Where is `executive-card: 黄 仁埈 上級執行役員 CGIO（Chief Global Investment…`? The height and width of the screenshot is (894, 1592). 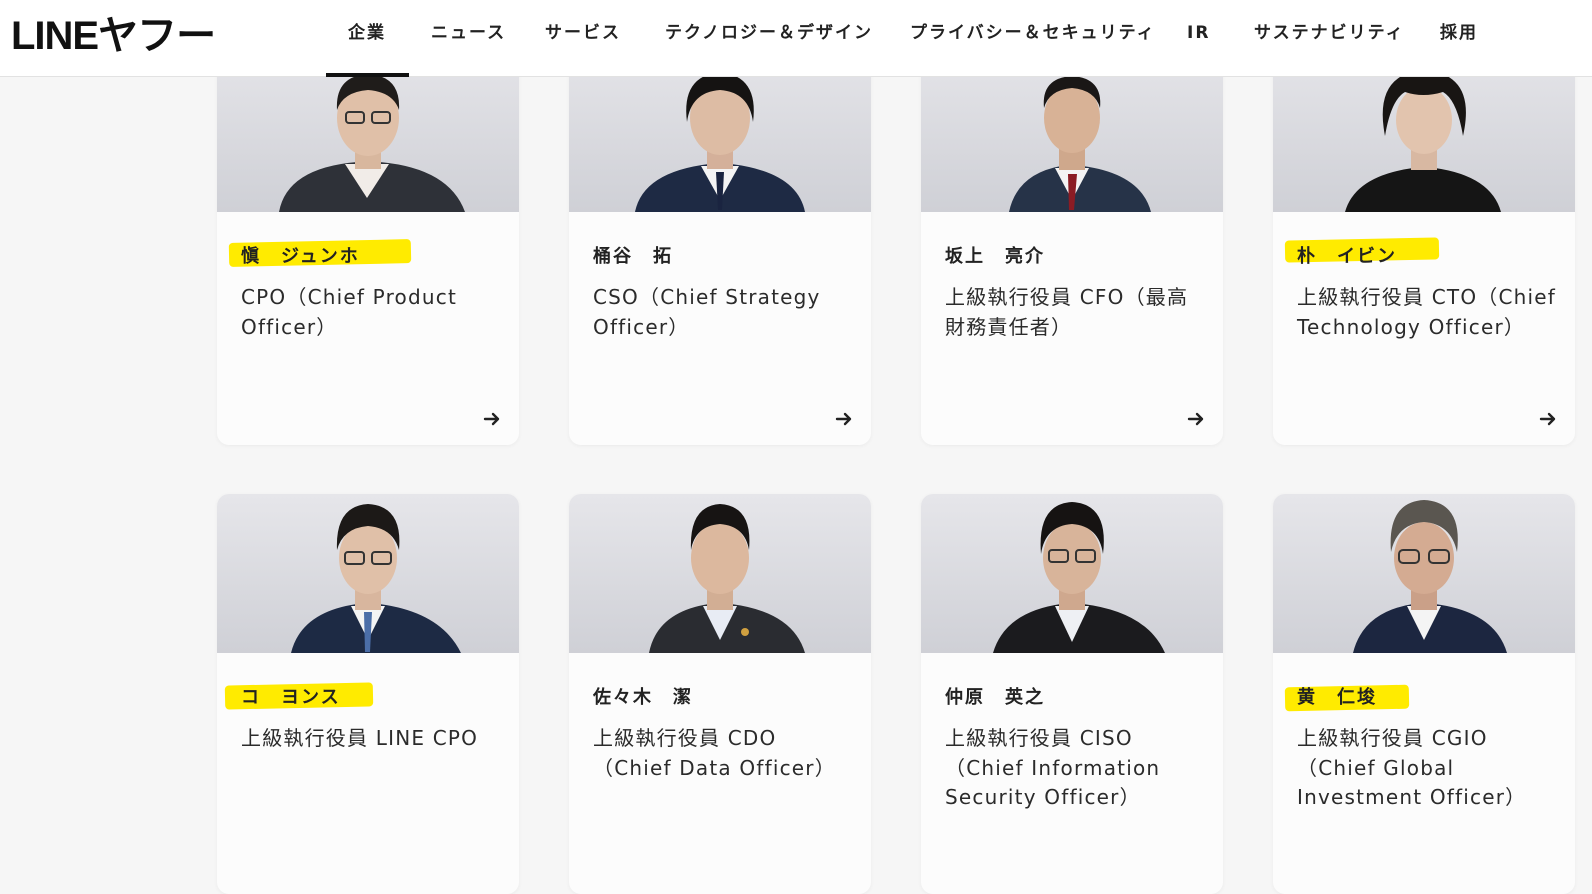 executive-card: 黄 仁埈 上級執行役員 CGIO（Chief Global Investment… is located at coordinates (1424, 694).